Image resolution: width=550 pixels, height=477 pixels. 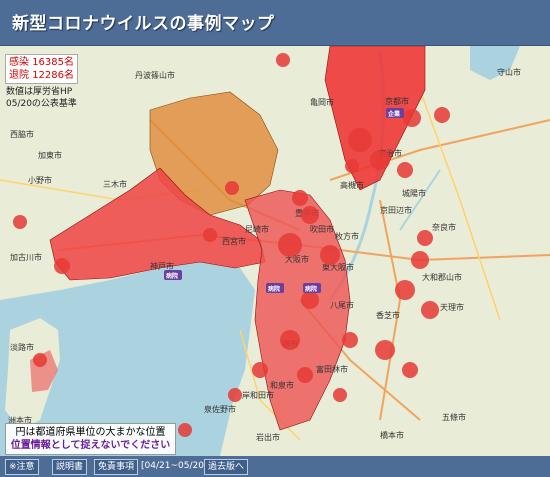 What do you see at coordinates (452, 307) in the screenshot?
I see `place-label: 天理市` at bounding box center [452, 307].